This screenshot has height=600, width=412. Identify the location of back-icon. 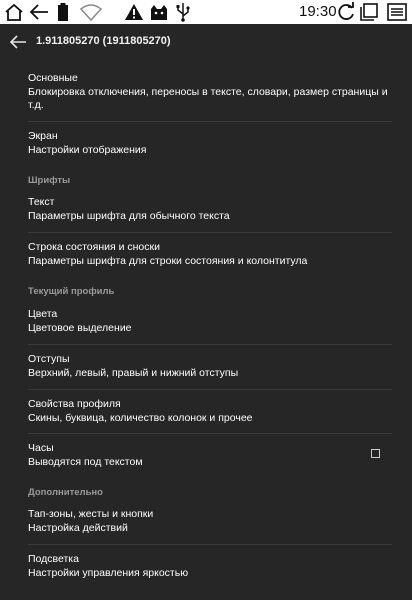
(18, 42).